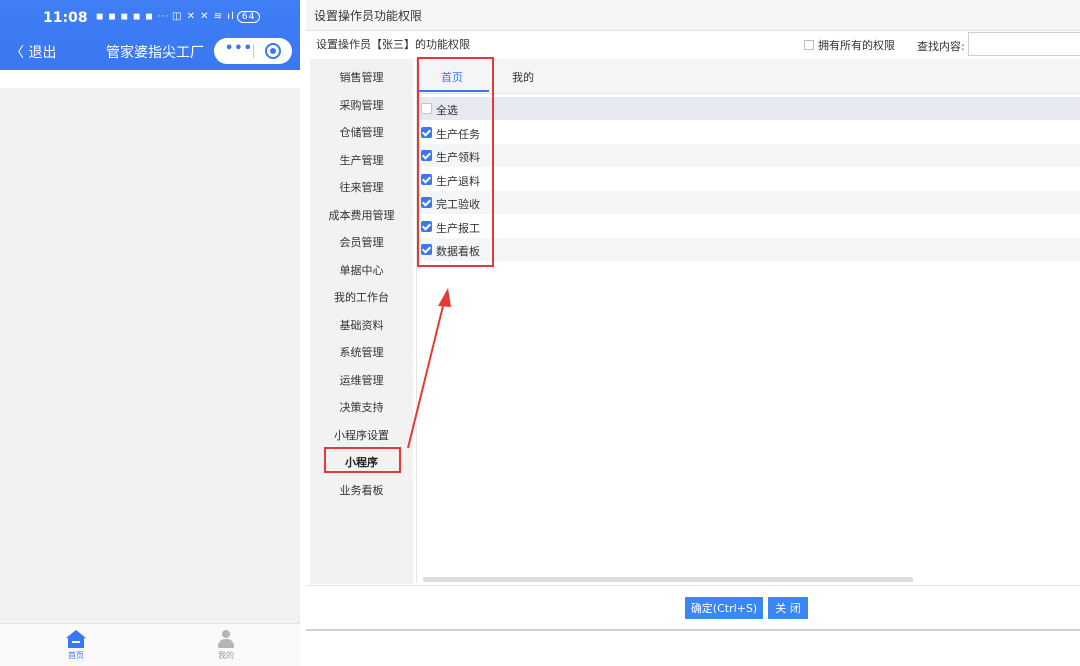  What do you see at coordinates (724, 608) in the screenshot?
I see `confirm-button: 确定(Ctrl+S)` at bounding box center [724, 608].